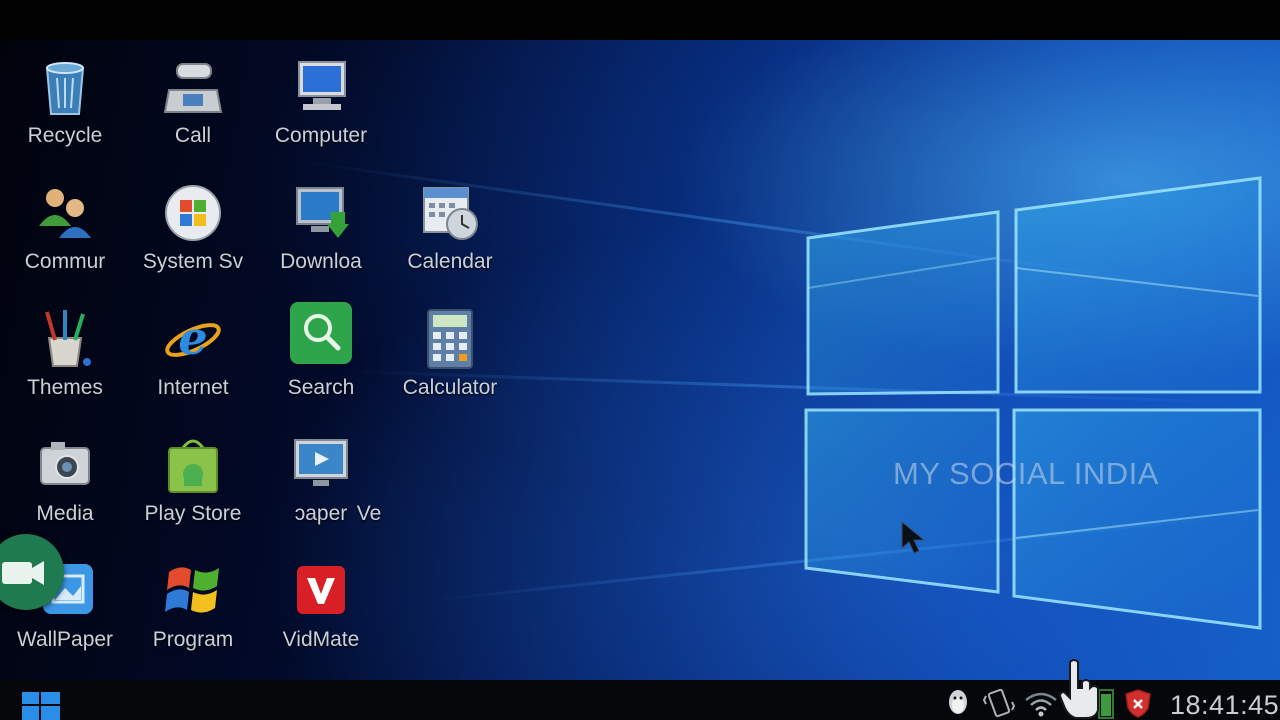 This screenshot has width=1280, height=720. What do you see at coordinates (369, 488) in the screenshot?
I see `desktop-icon-ve: Ve` at bounding box center [369, 488].